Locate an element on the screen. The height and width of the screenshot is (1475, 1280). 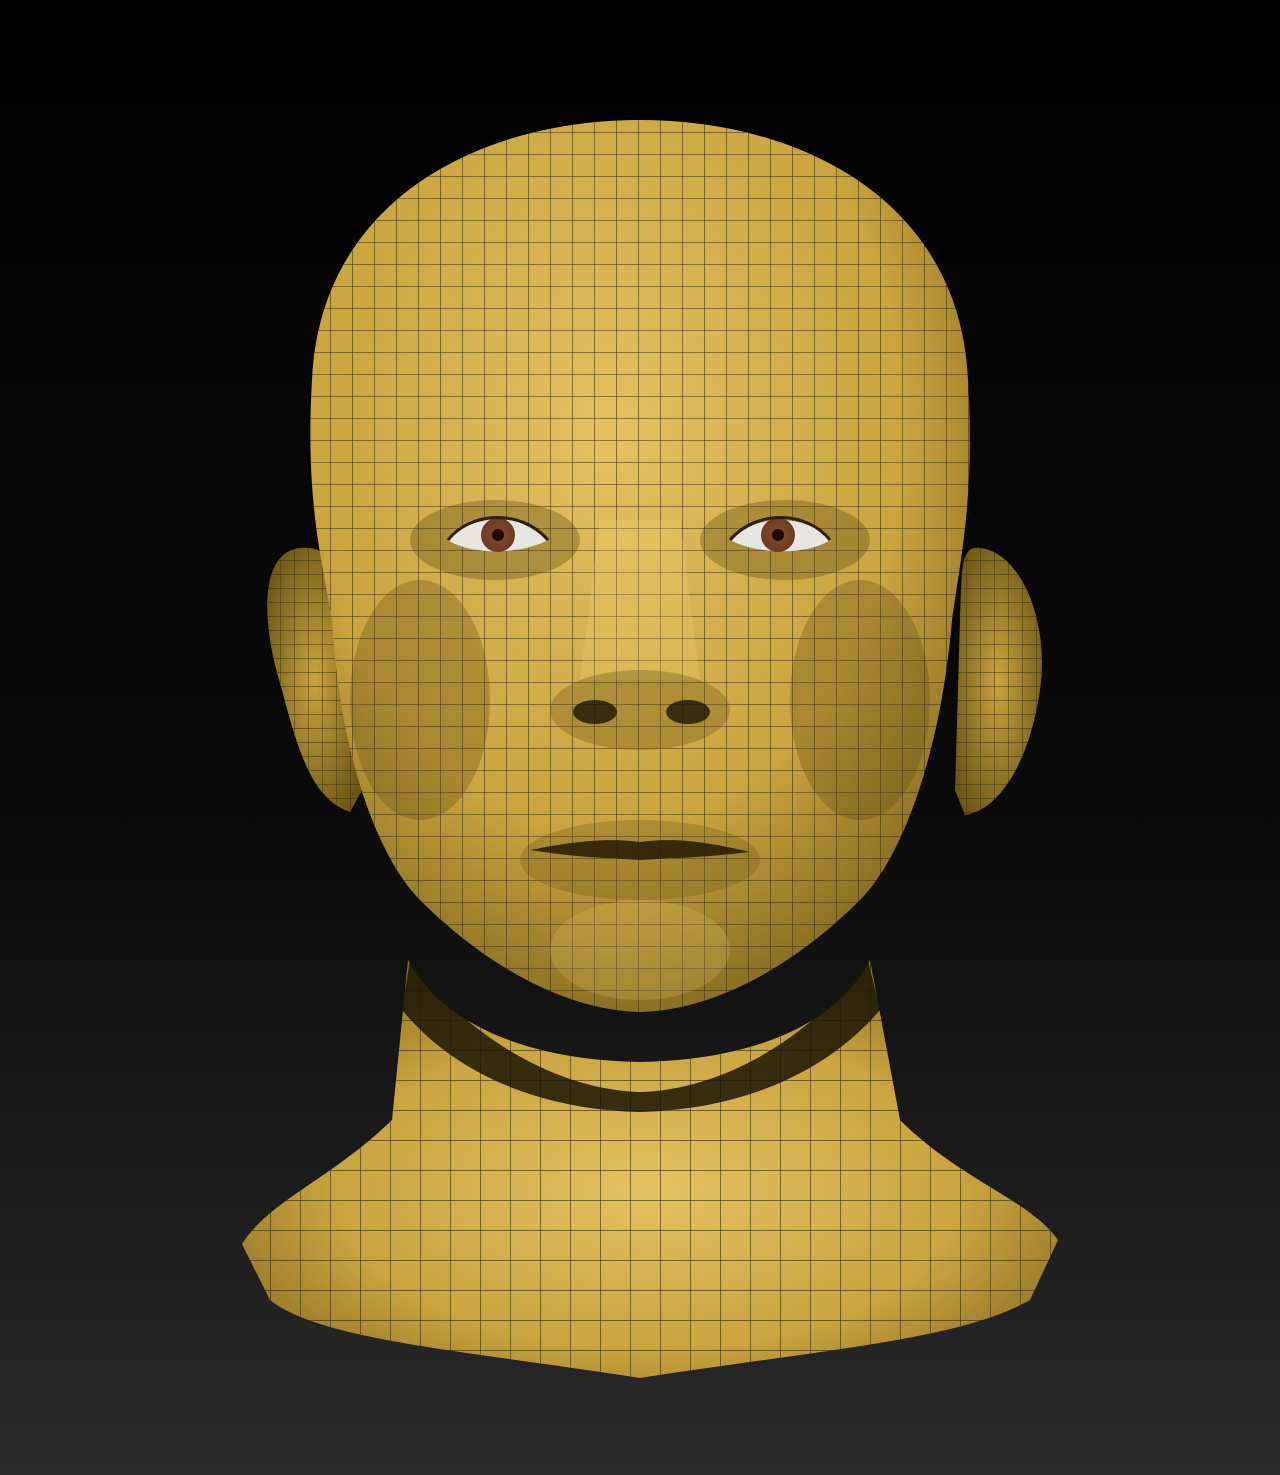
right-cheek-shade is located at coordinates (860, 700).